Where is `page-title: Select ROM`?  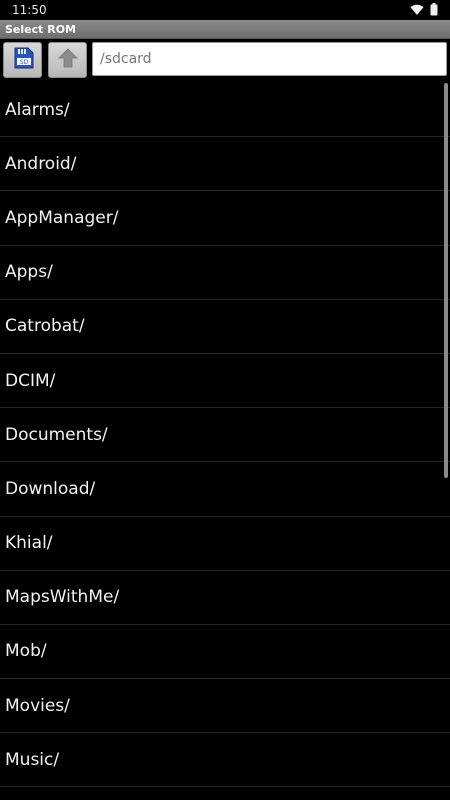 page-title: Select ROM is located at coordinates (40, 29).